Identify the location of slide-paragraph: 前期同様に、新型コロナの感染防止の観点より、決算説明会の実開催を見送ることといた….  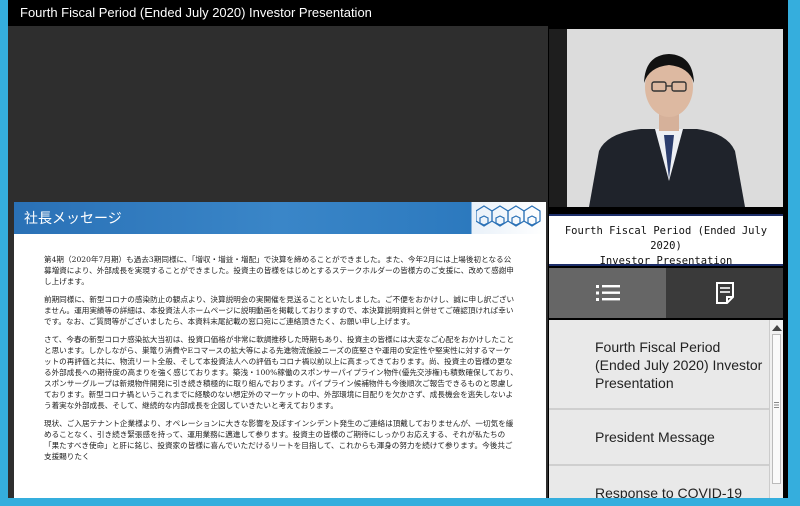
(279, 310).